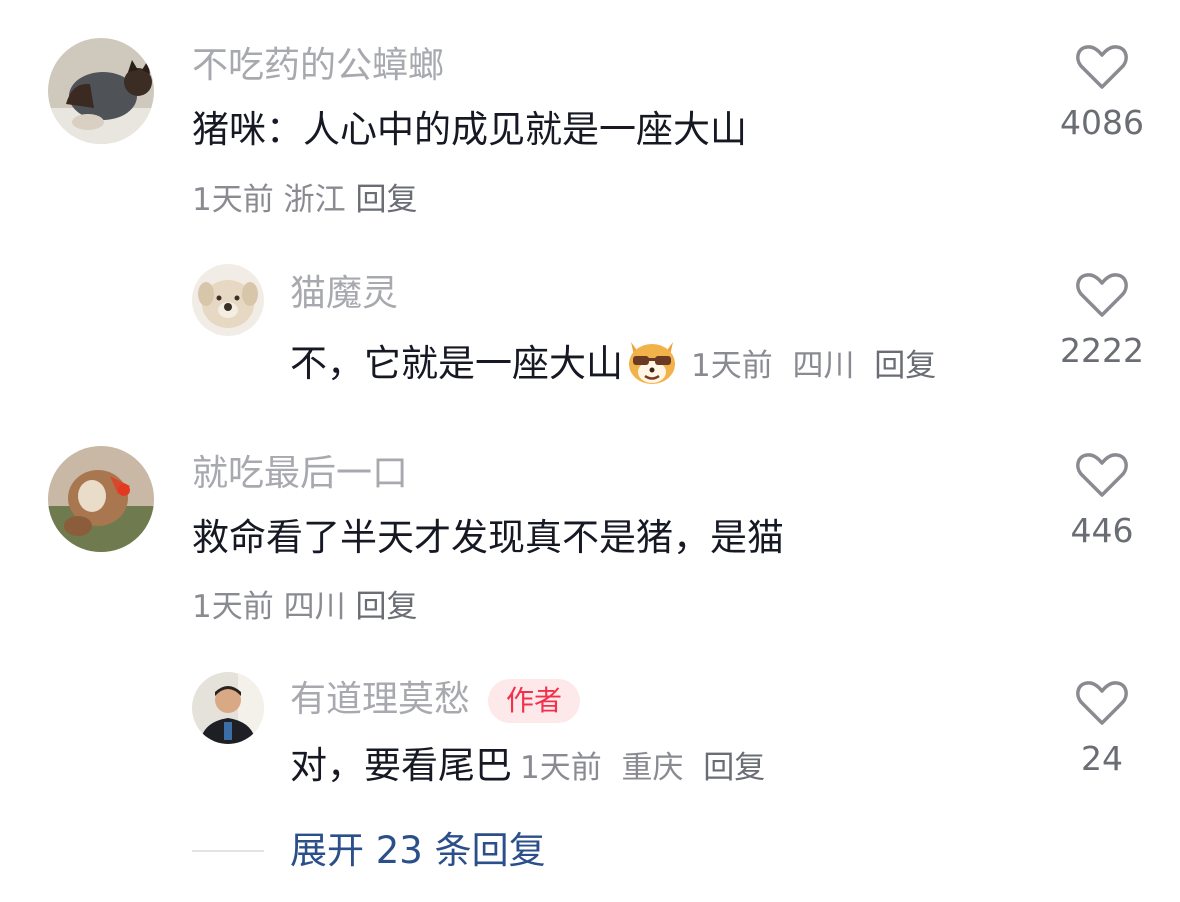 This screenshot has width=1180, height=902. I want to click on plush-dog-avatar-icon, so click(228, 300).